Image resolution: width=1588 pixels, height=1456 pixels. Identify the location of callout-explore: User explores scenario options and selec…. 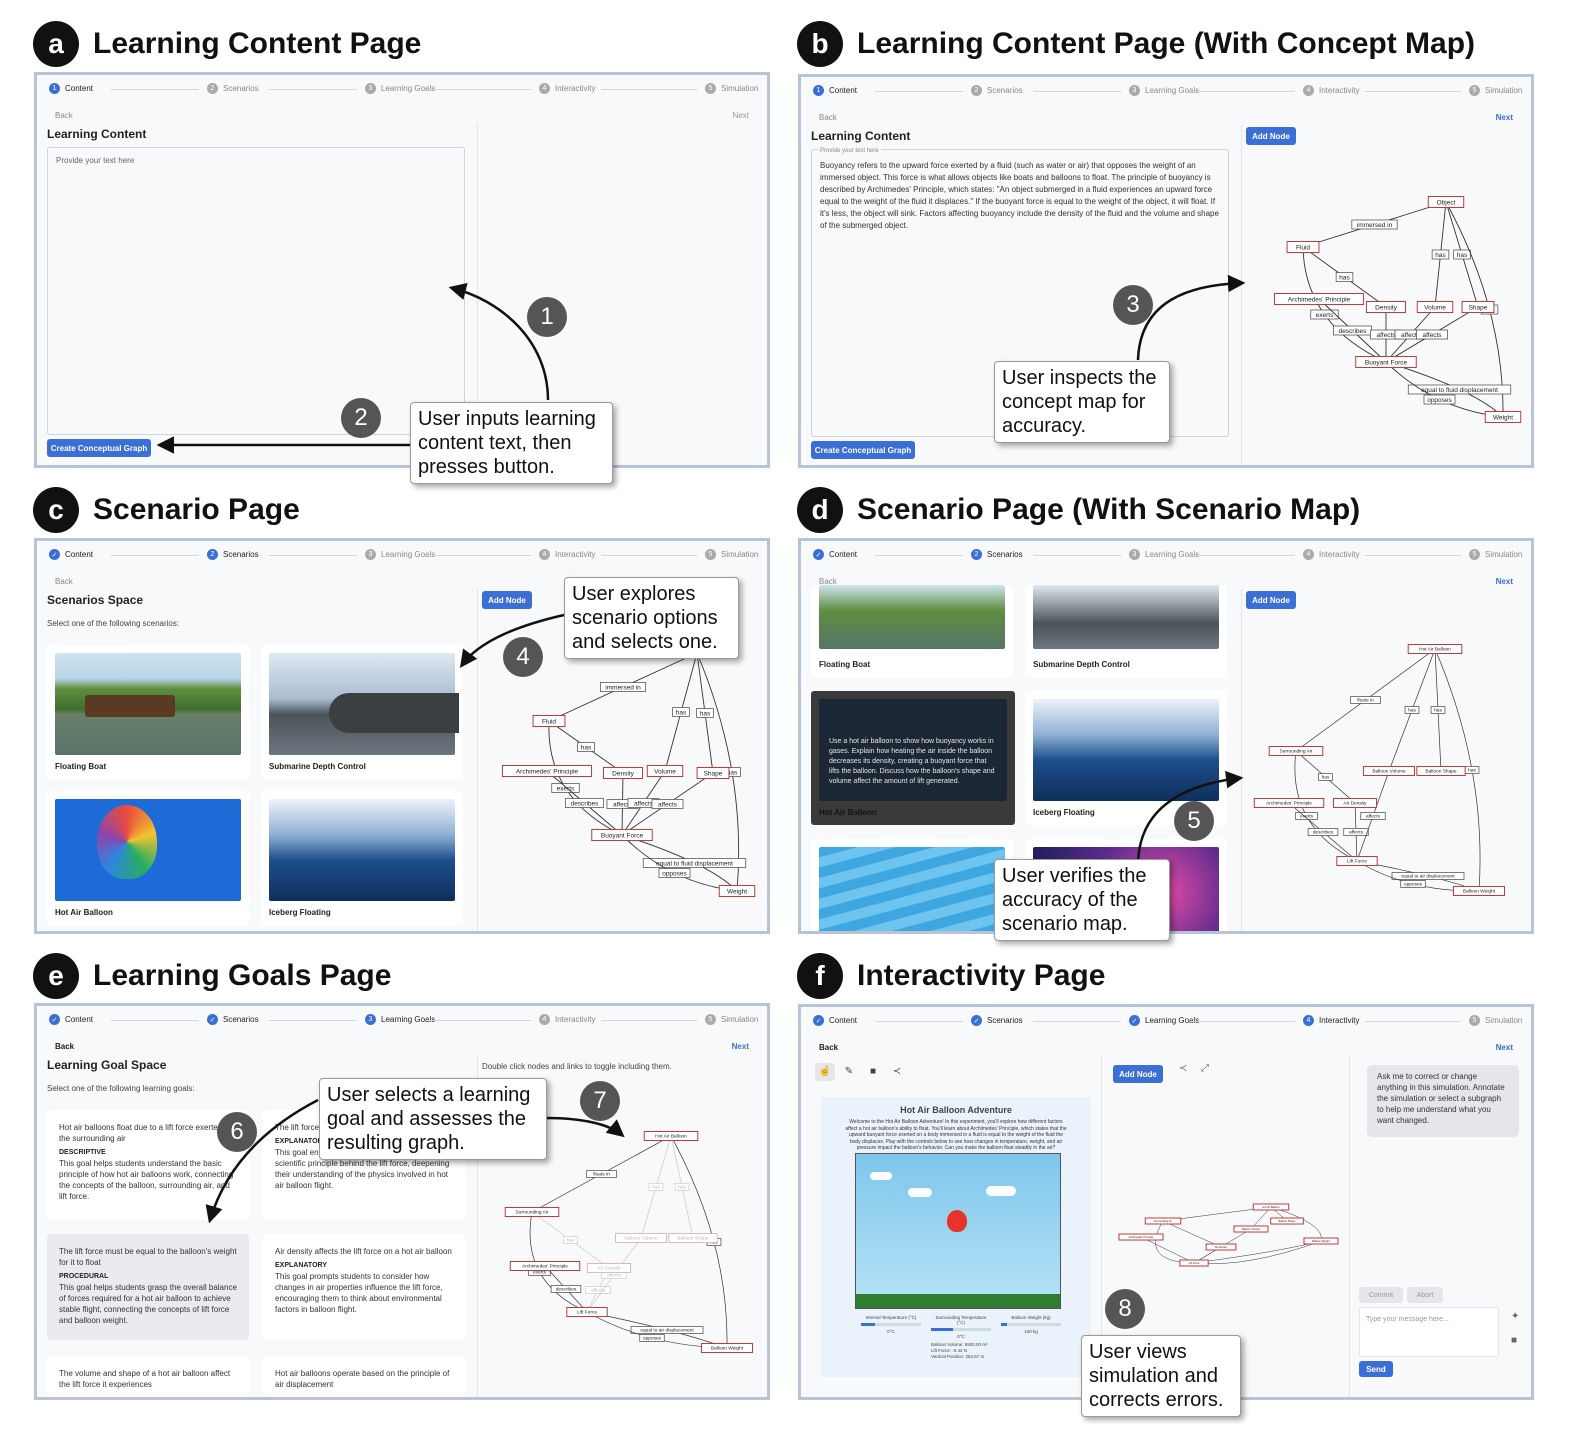
(651, 618).